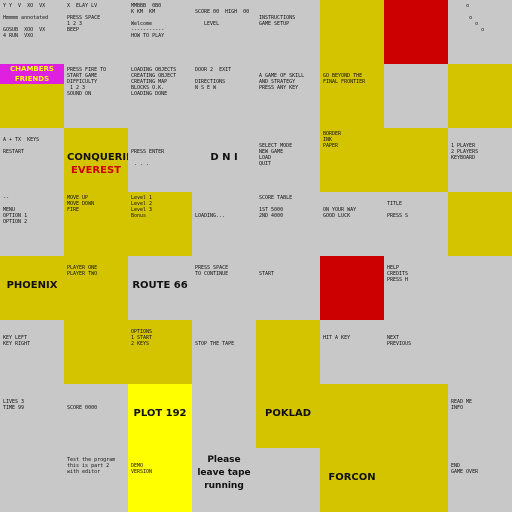 The image size is (512, 512). Describe the element at coordinates (160, 480) in the screenshot. I see `tile-7-2: DEMO VERSION` at that location.